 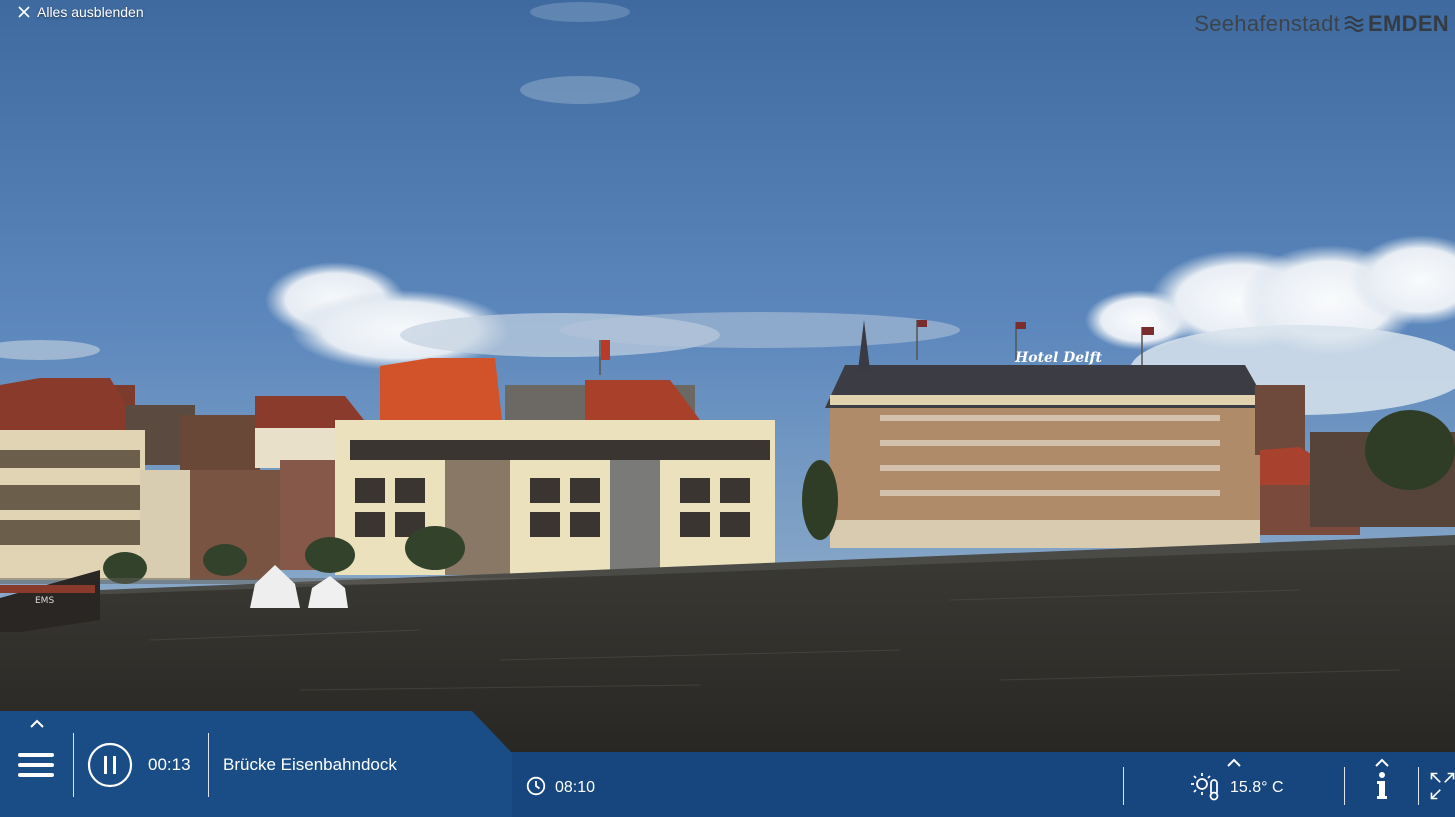 What do you see at coordinates (24, 12) in the screenshot?
I see `close-icon` at bounding box center [24, 12].